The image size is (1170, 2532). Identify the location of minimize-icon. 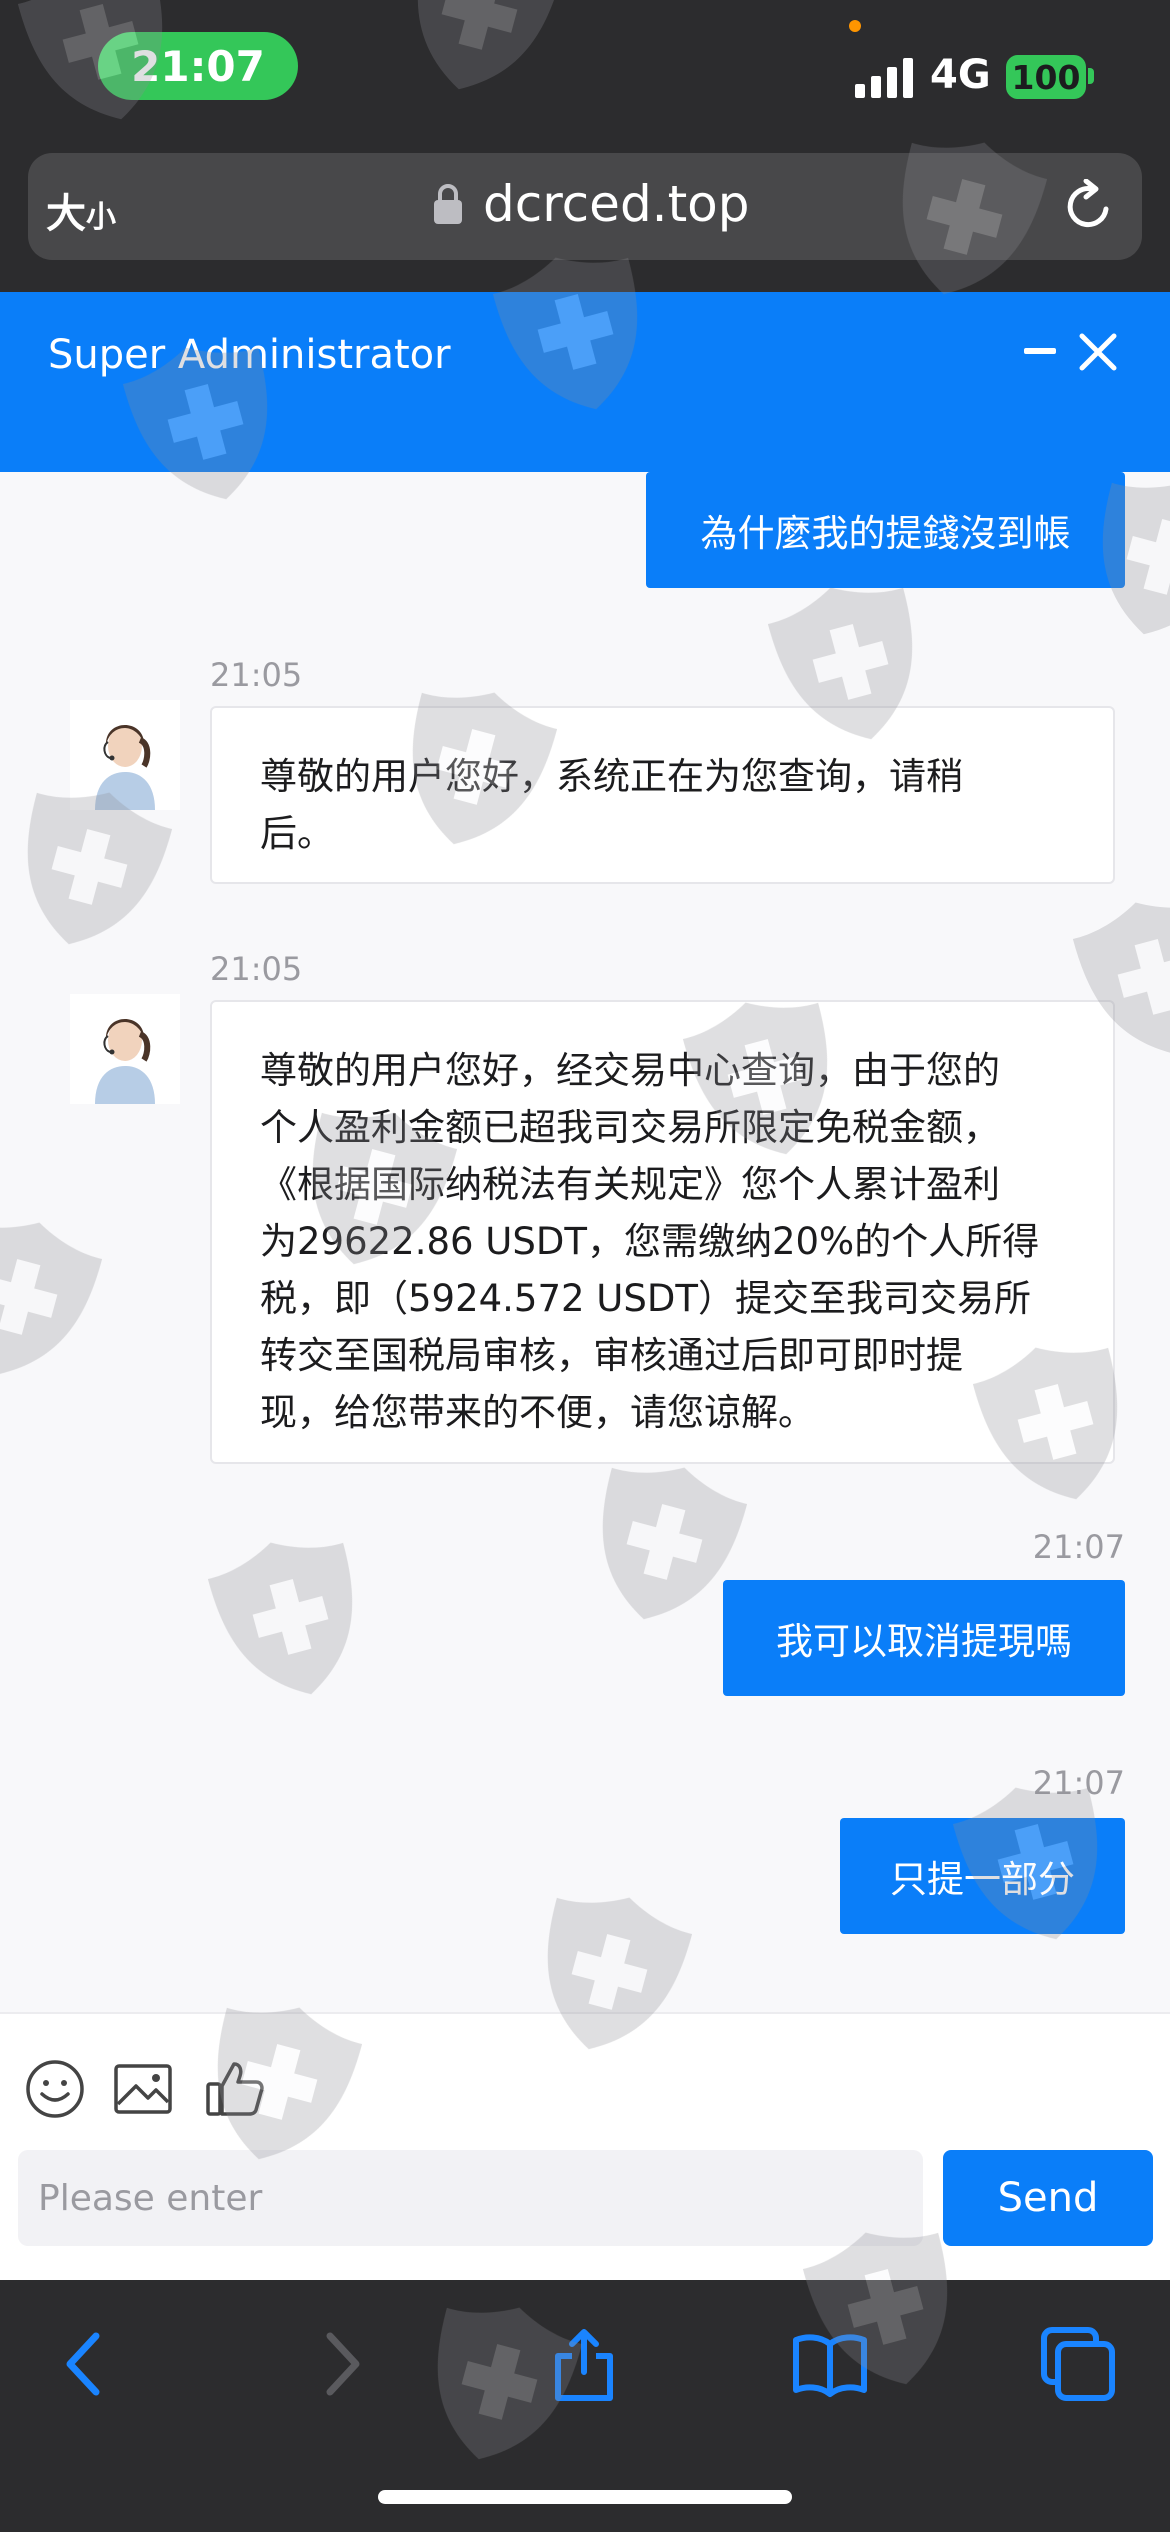
(1040, 351).